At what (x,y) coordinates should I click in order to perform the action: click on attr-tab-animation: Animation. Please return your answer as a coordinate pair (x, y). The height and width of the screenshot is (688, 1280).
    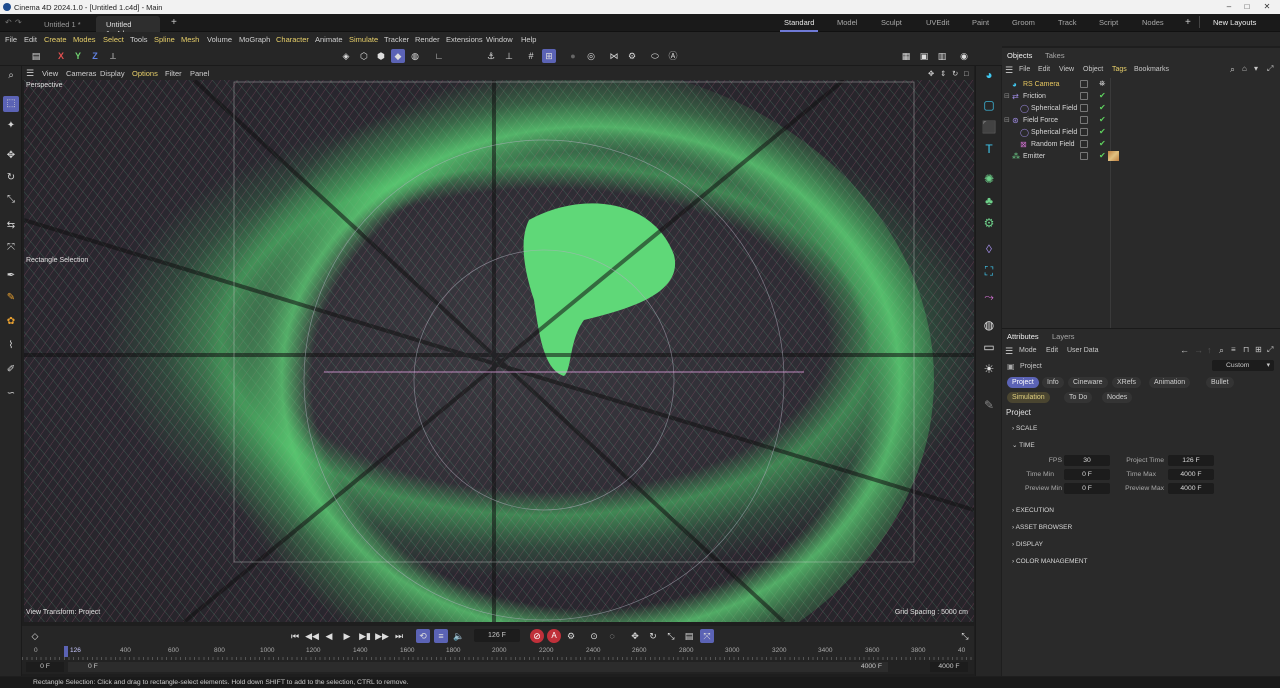
    Looking at the image, I should click on (1170, 382).